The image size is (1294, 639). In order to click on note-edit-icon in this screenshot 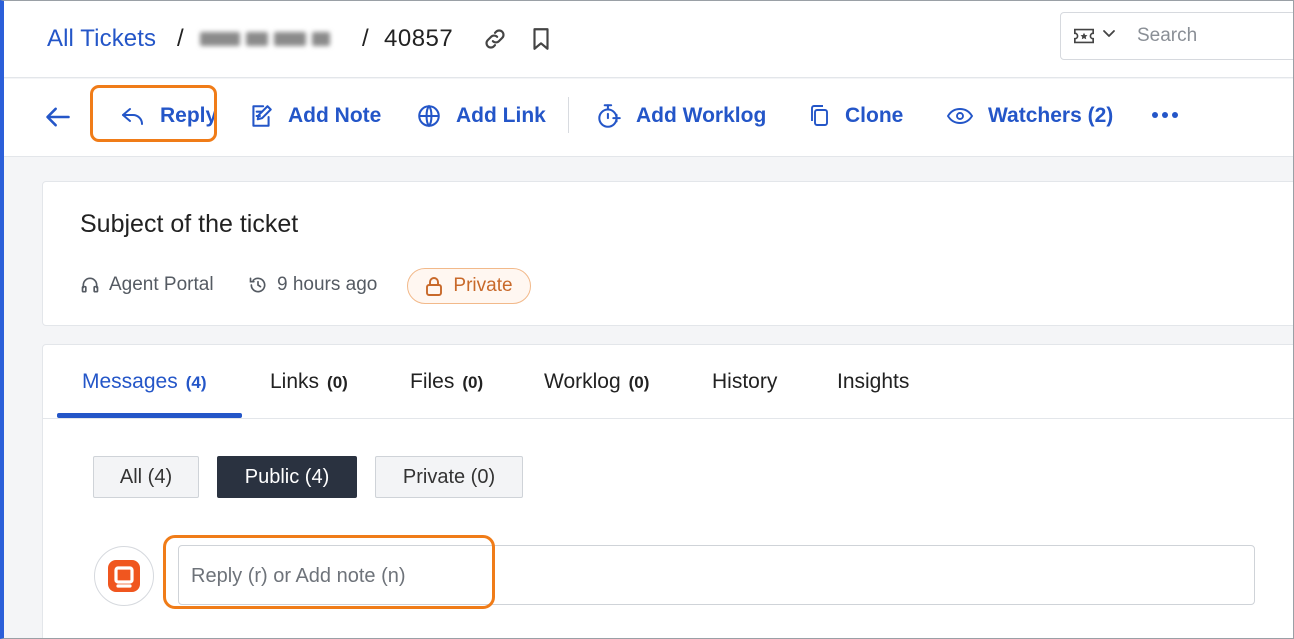, I will do `click(262, 116)`.